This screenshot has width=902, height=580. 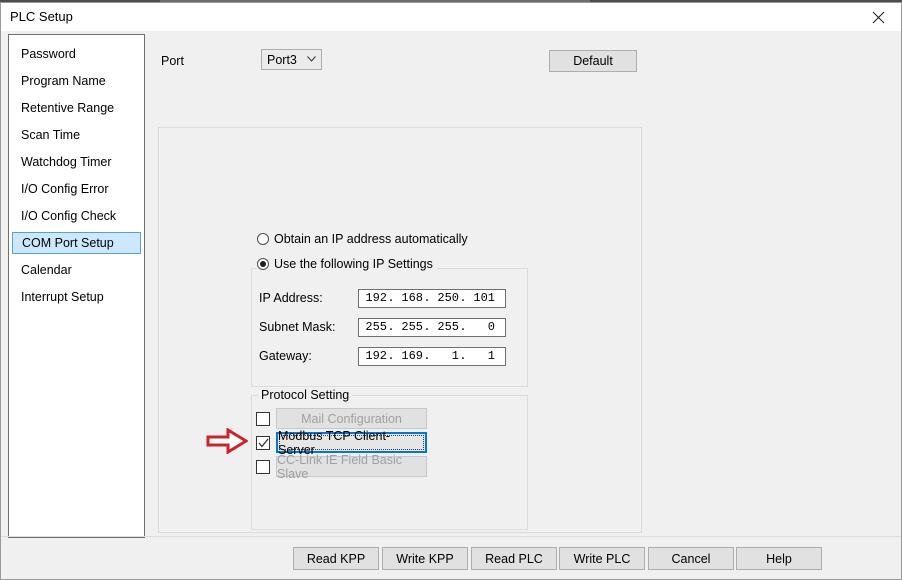 I want to click on sidebar-item-retentive-range: Retentive Range, so click(x=76, y=108).